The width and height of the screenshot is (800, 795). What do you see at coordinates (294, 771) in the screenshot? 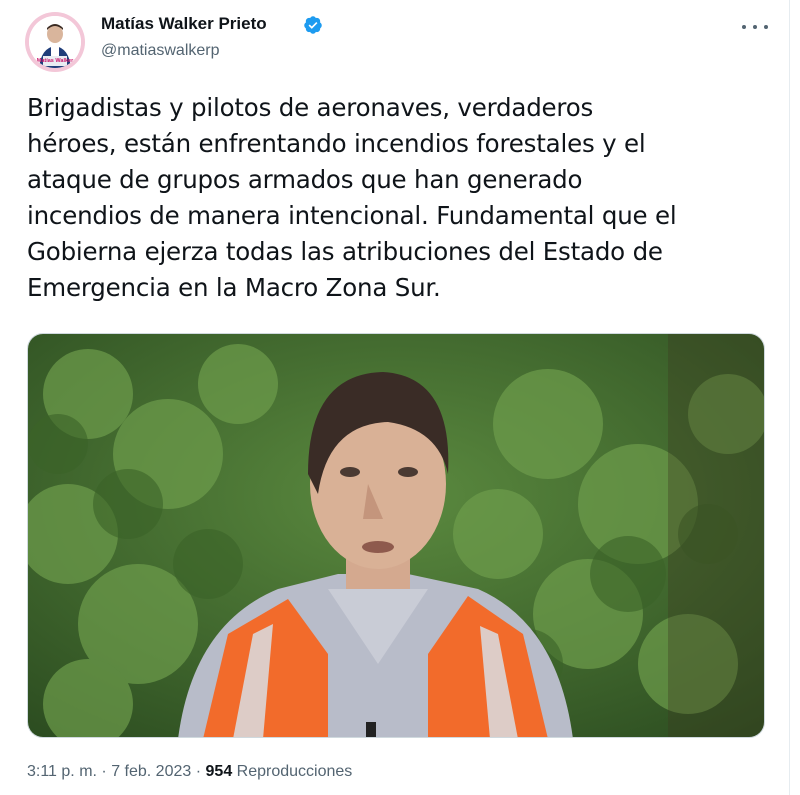
I see `views-label: Reproducciones` at bounding box center [294, 771].